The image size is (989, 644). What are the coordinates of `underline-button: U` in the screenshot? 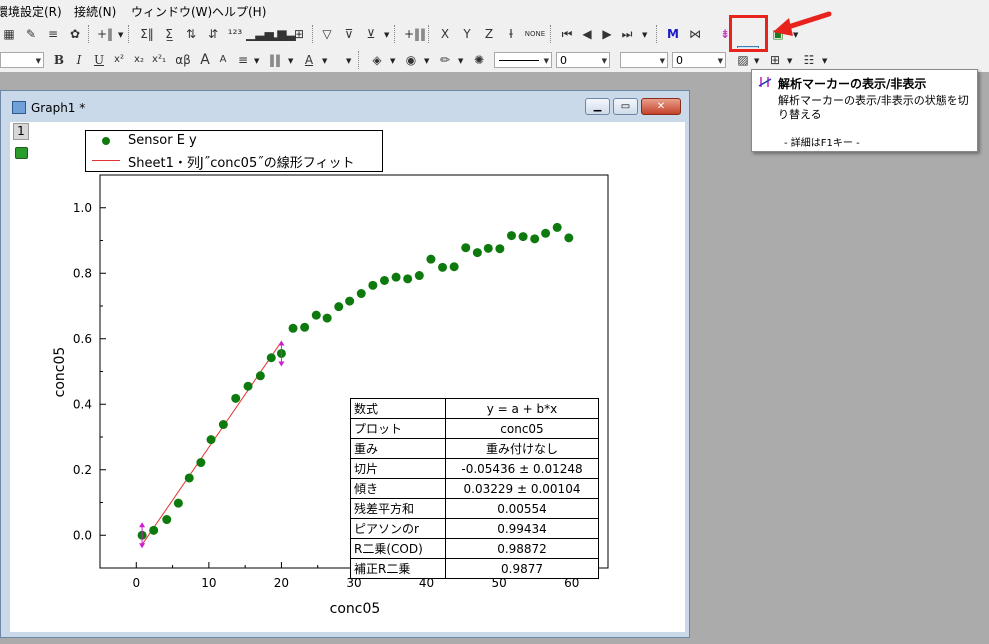 It's located at (99, 60).